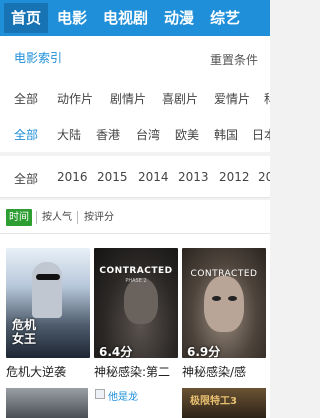 The image size is (320, 418). What do you see at coordinates (108, 134) in the screenshot?
I see `region-option-hongkong: 香港` at bounding box center [108, 134].